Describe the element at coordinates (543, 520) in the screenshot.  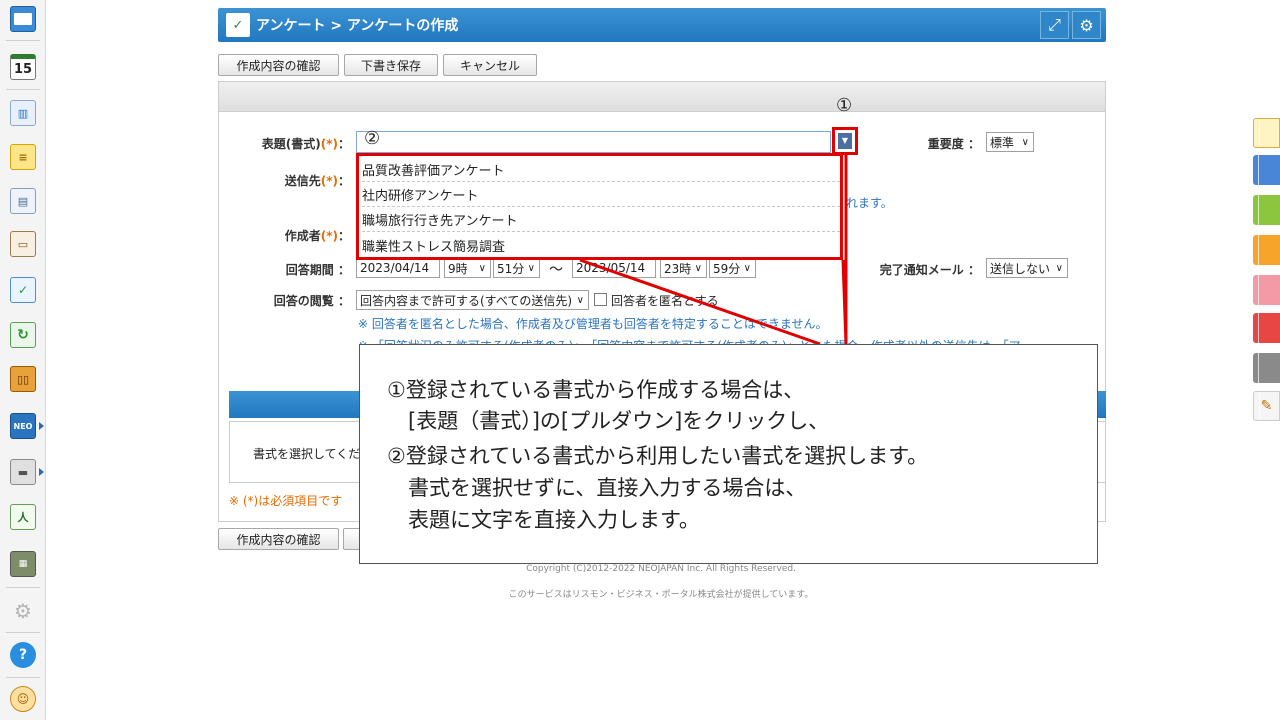
I see `callout-line: 表題に文字を直接入力します。` at that location.